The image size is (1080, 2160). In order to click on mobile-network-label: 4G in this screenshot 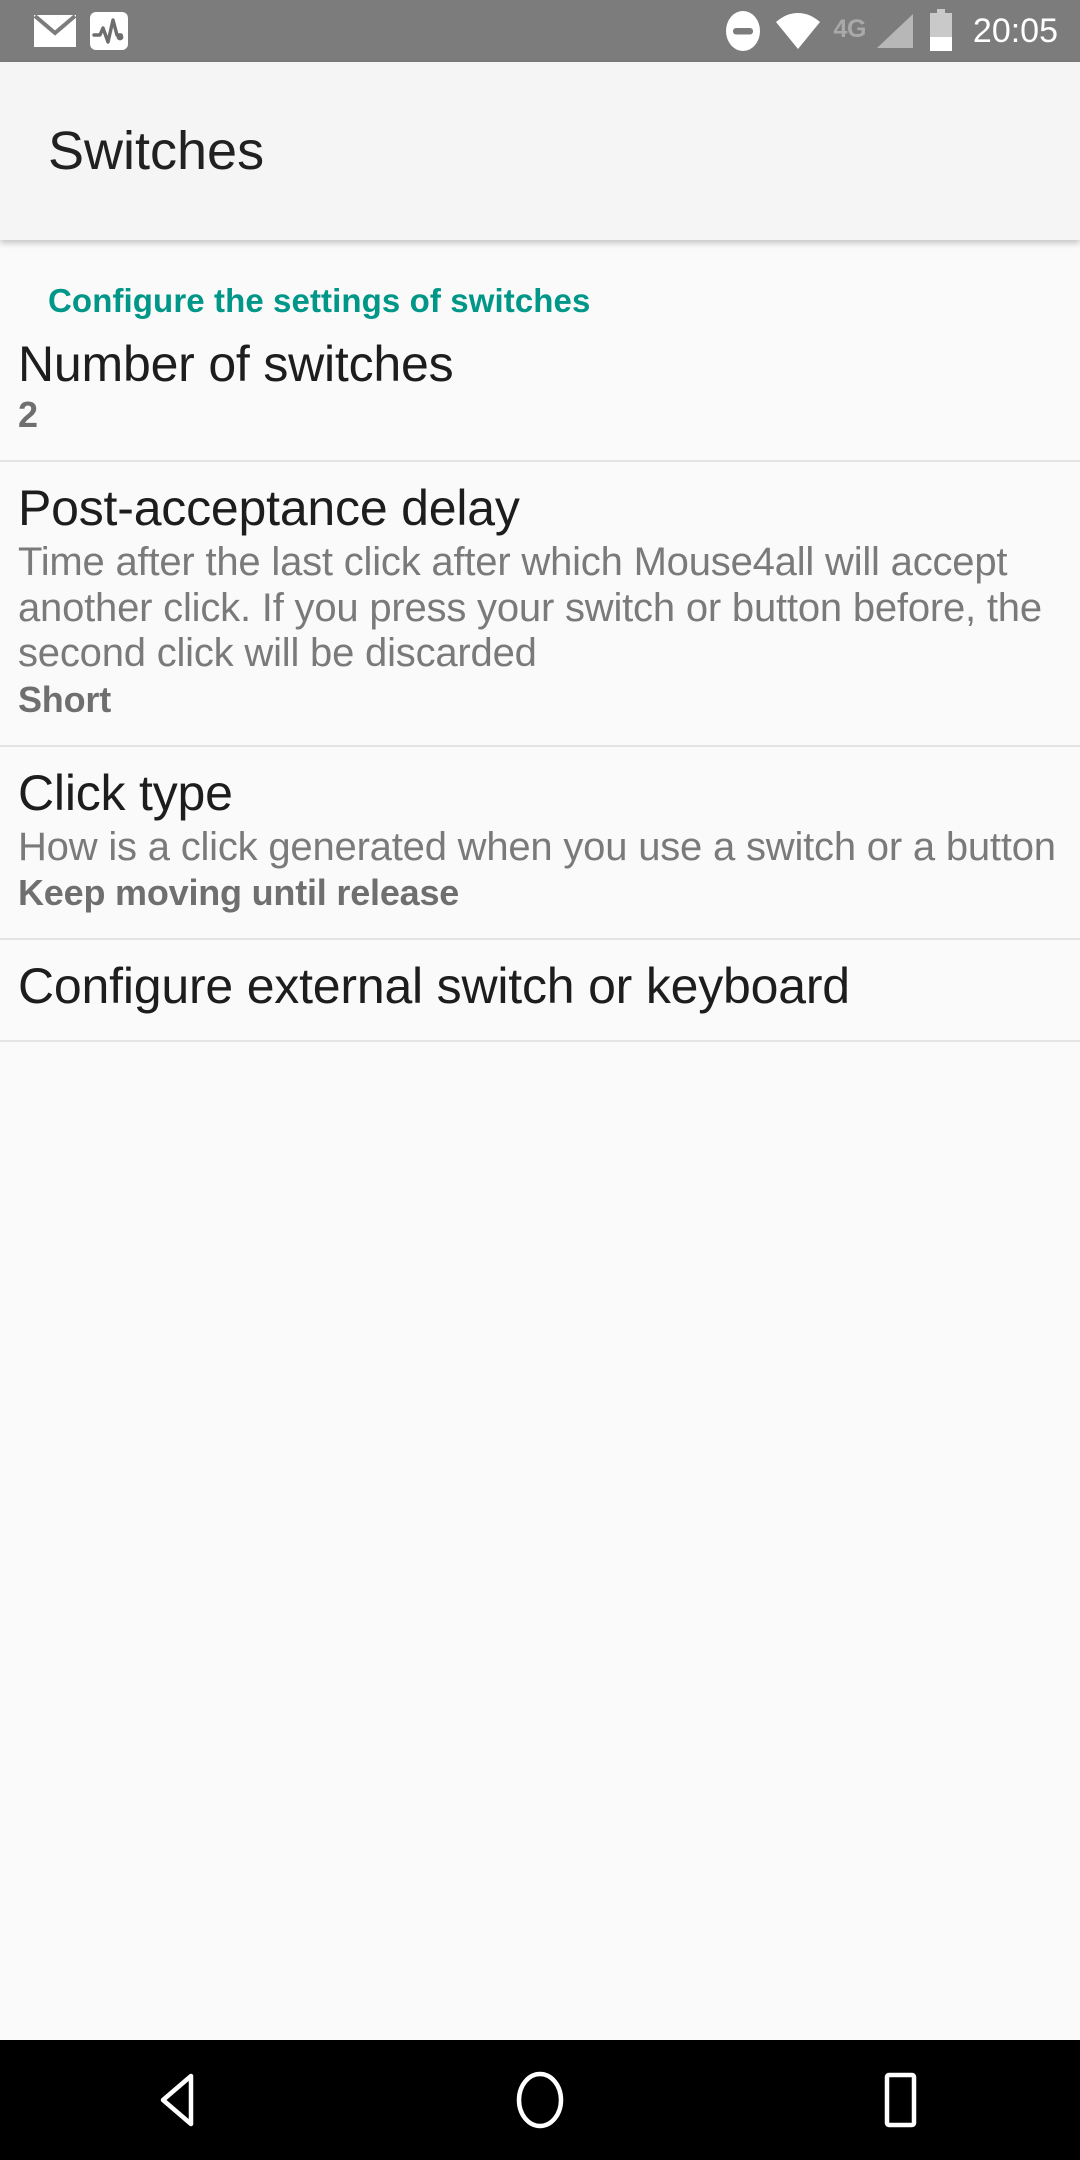, I will do `click(850, 29)`.